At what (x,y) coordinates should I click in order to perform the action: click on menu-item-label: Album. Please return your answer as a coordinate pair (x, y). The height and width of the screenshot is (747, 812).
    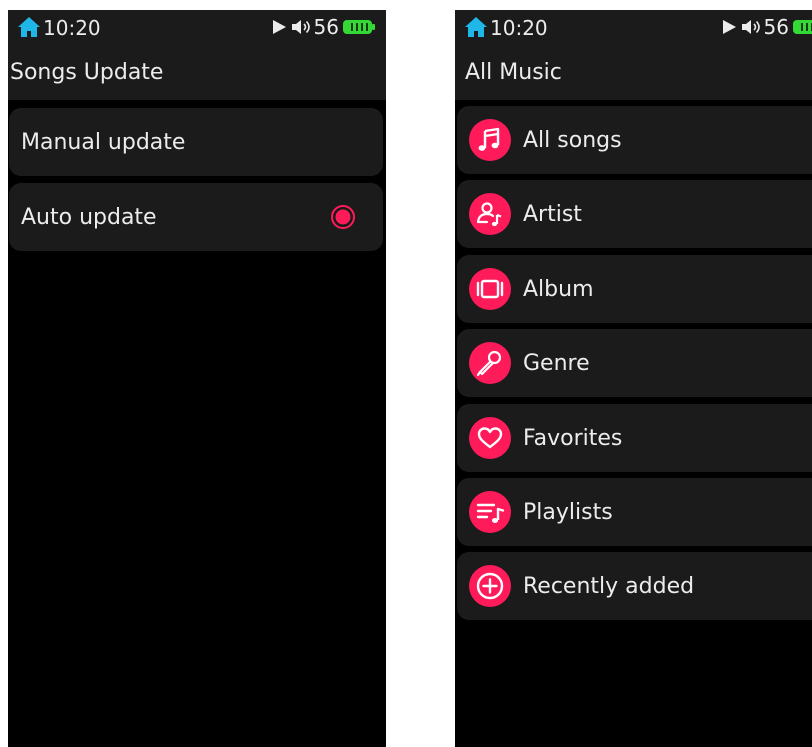
    Looking at the image, I should click on (558, 289).